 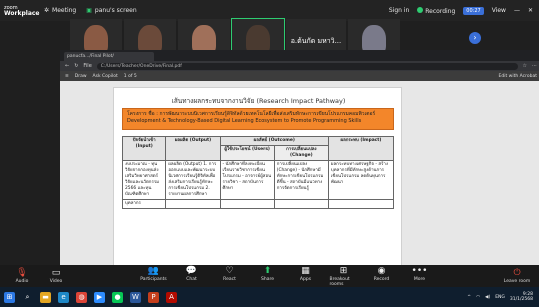 I want to click on more-button: ••• More, so click(x=420, y=276).